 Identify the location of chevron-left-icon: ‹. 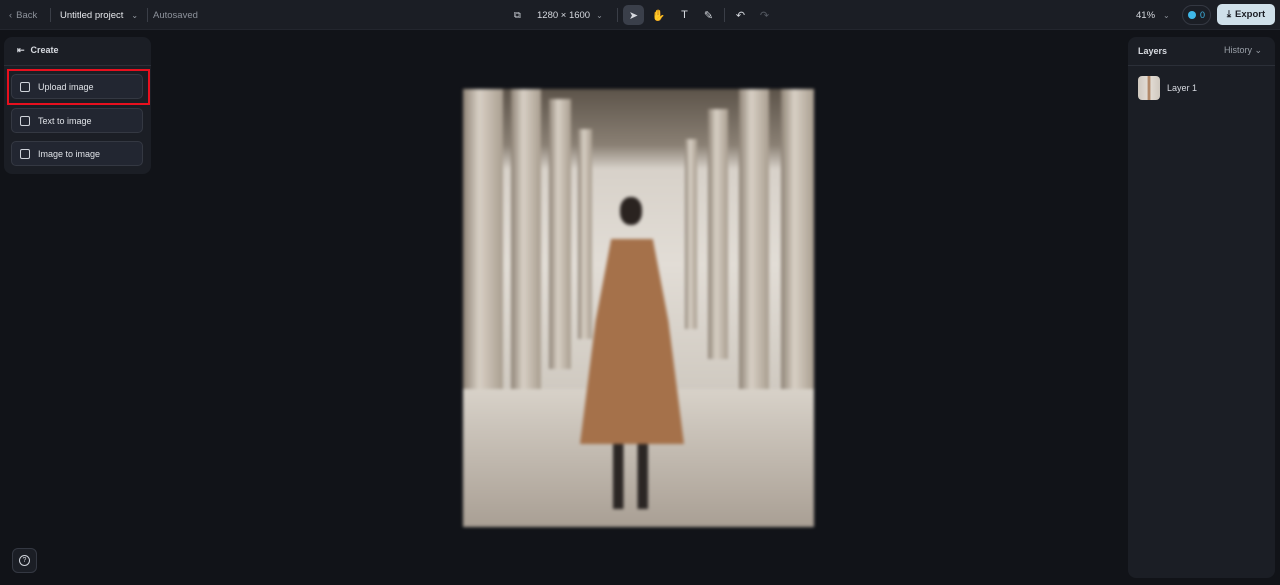
(11, 15).